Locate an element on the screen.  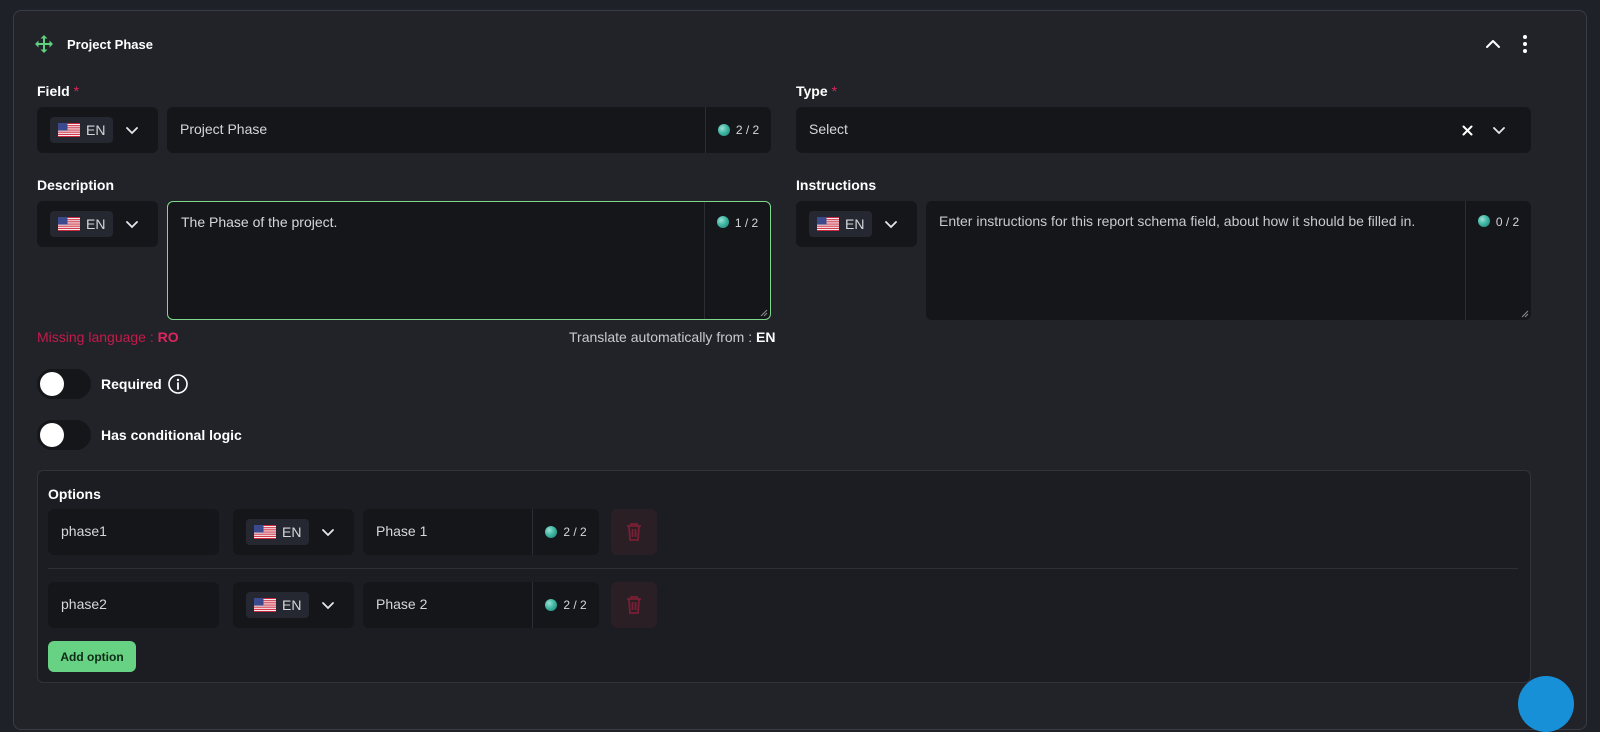
missing-language-warning: Missing language : RO is located at coordinates (108, 337).